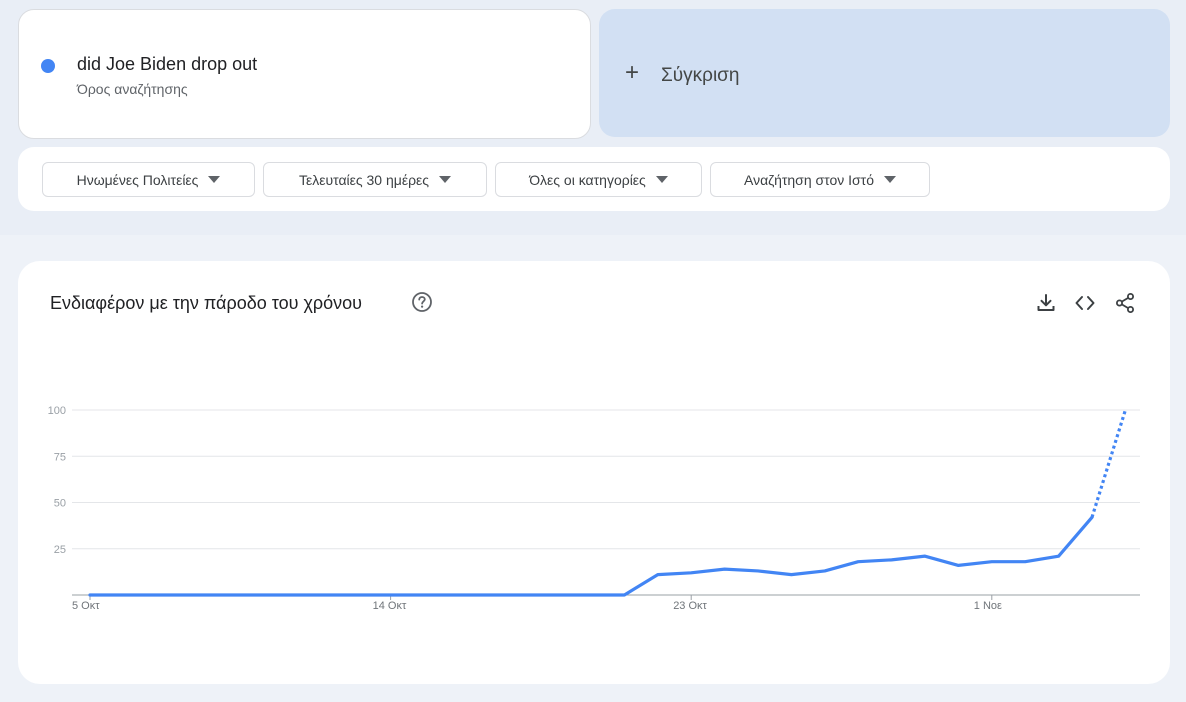 The height and width of the screenshot is (702, 1186). I want to click on filter-search-type: Αναζήτηση στον Ιστό, so click(820, 179).